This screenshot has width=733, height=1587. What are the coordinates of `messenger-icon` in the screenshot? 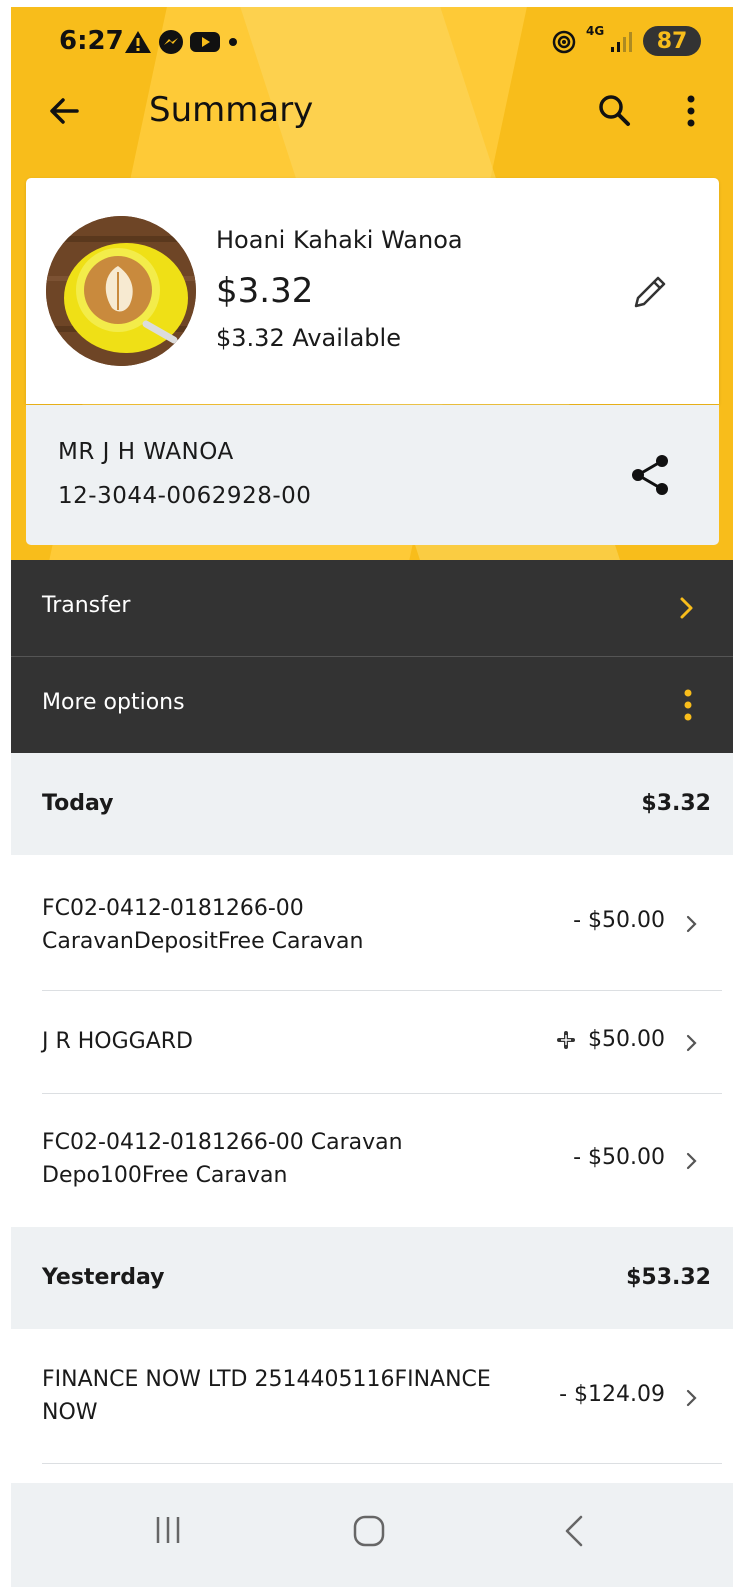 It's located at (171, 42).